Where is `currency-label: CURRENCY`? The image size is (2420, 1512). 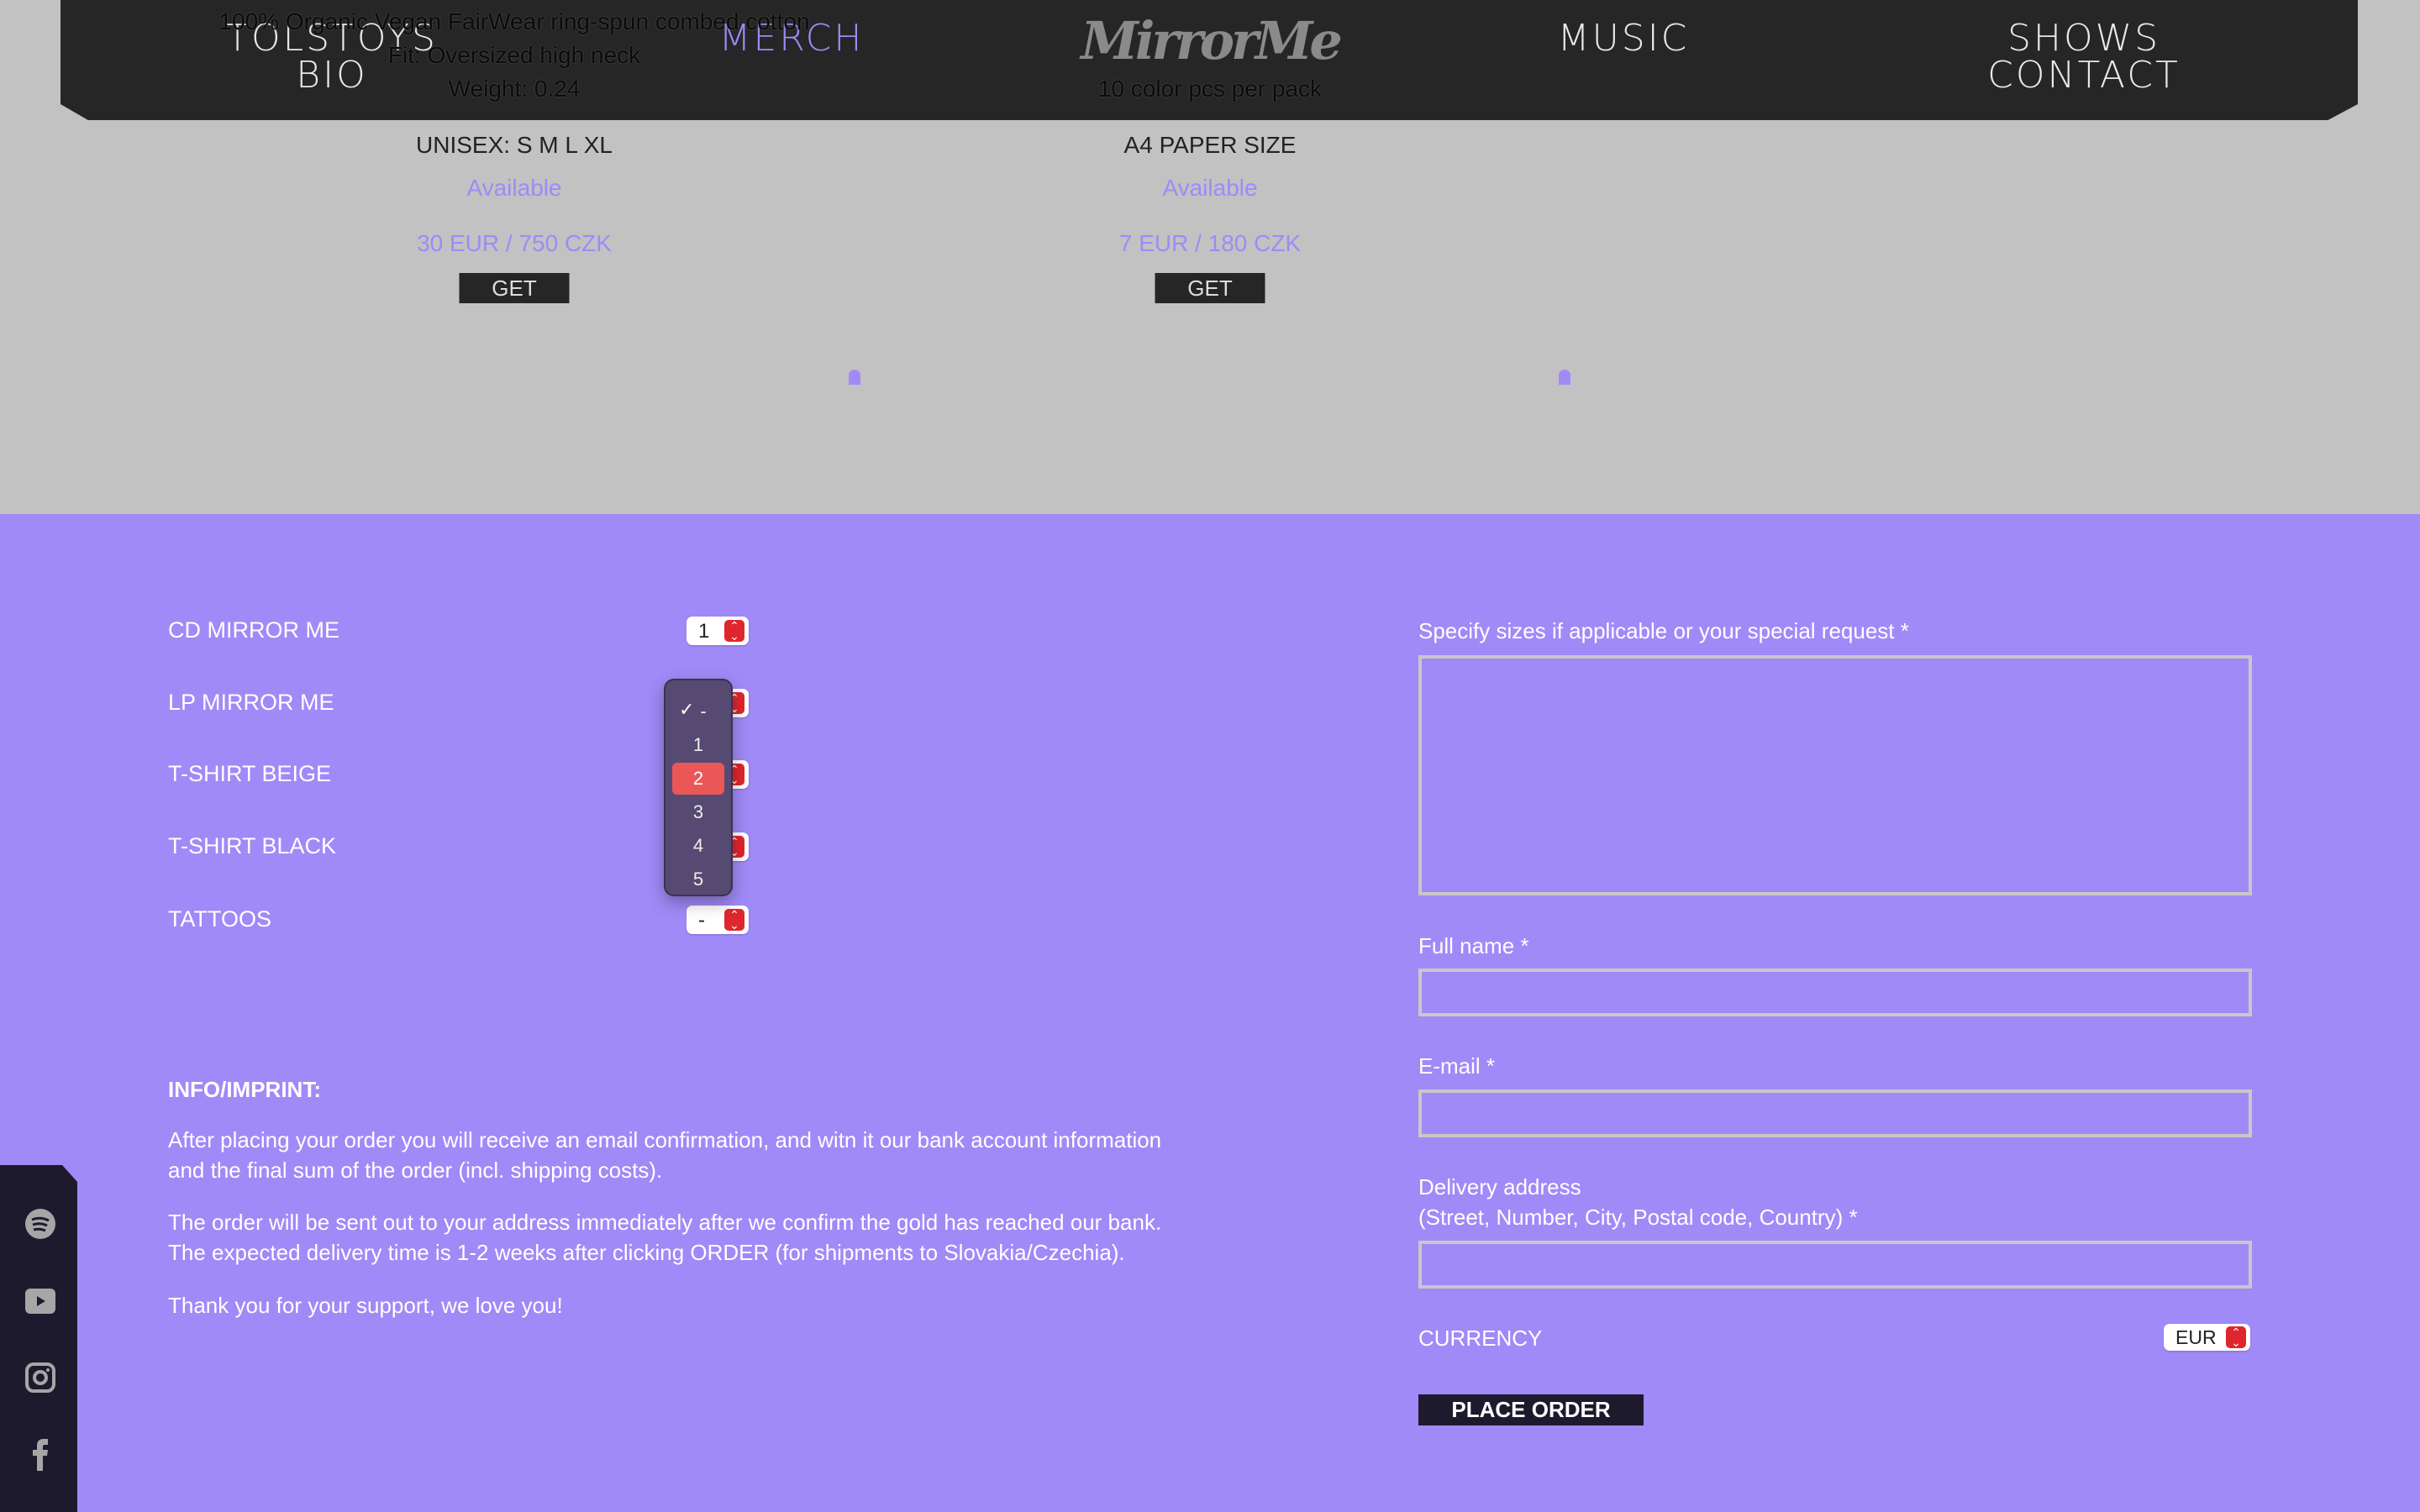
currency-label: CURRENCY is located at coordinates (1480, 1338).